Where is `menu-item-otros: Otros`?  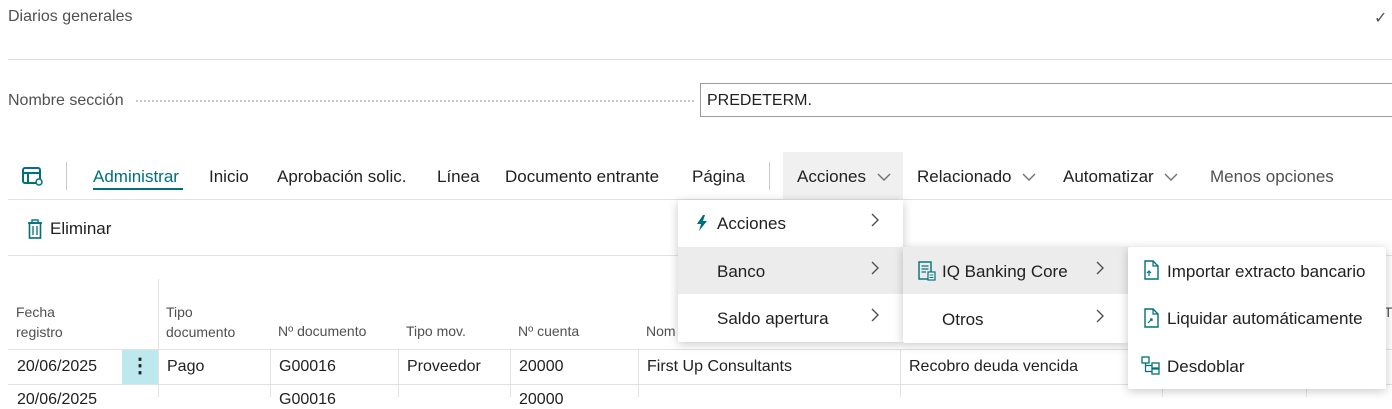 menu-item-otros: Otros is located at coordinates (963, 320).